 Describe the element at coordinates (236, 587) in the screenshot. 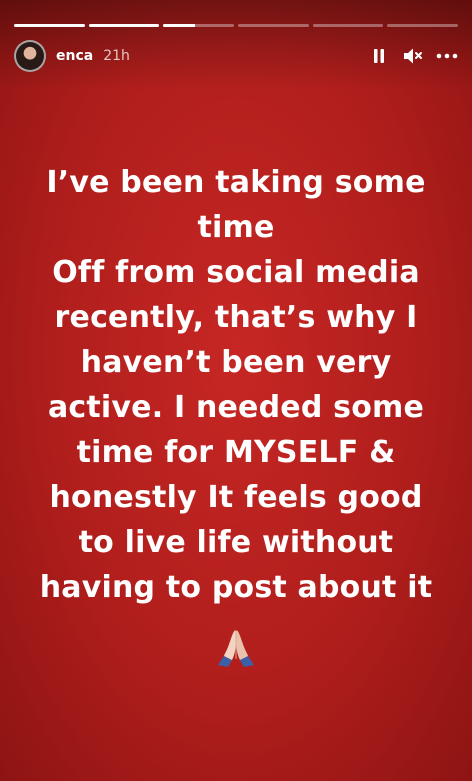

I see `story-text-line: having to post about it` at that location.